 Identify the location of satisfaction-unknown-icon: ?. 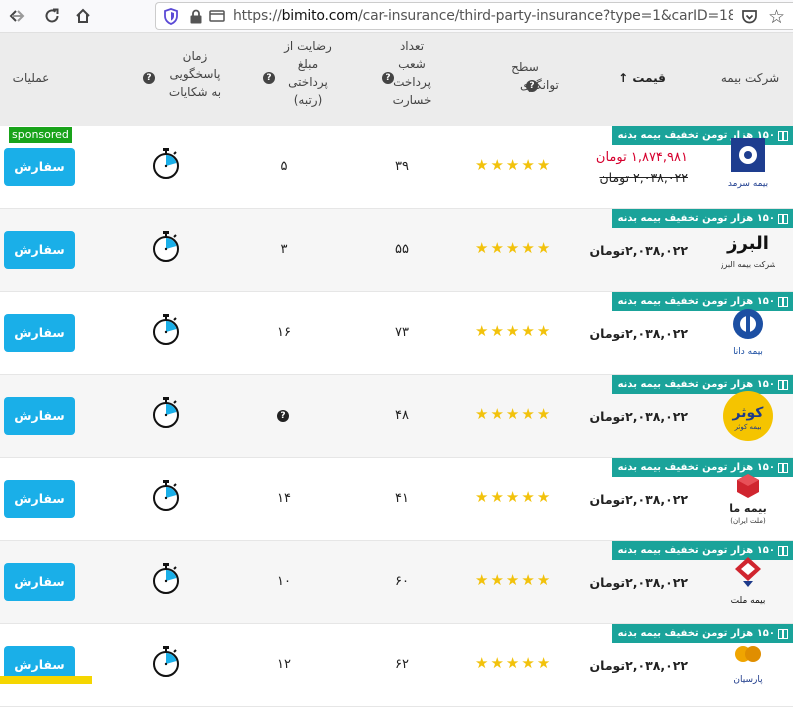
(283, 416).